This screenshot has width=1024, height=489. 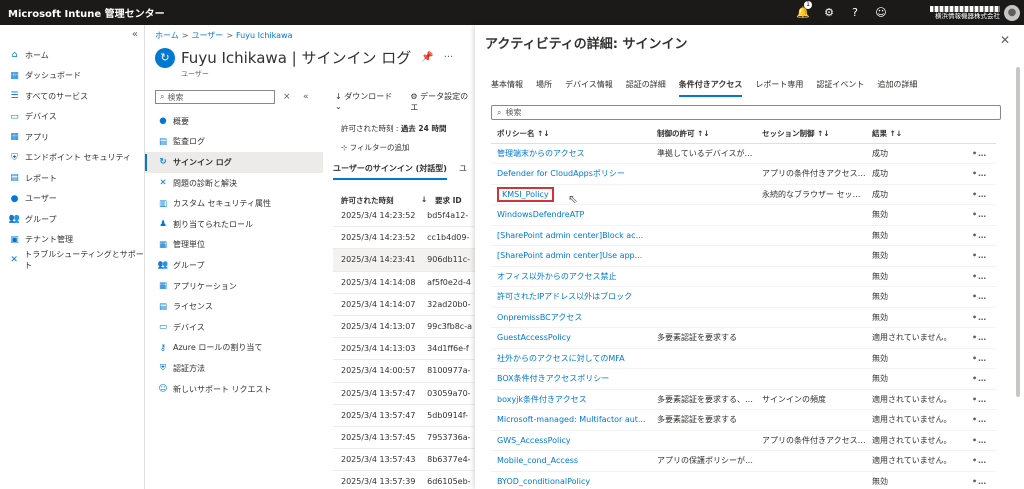 What do you see at coordinates (72, 199) in the screenshot?
I see `nav-item-7: ● ユーザー` at bounding box center [72, 199].